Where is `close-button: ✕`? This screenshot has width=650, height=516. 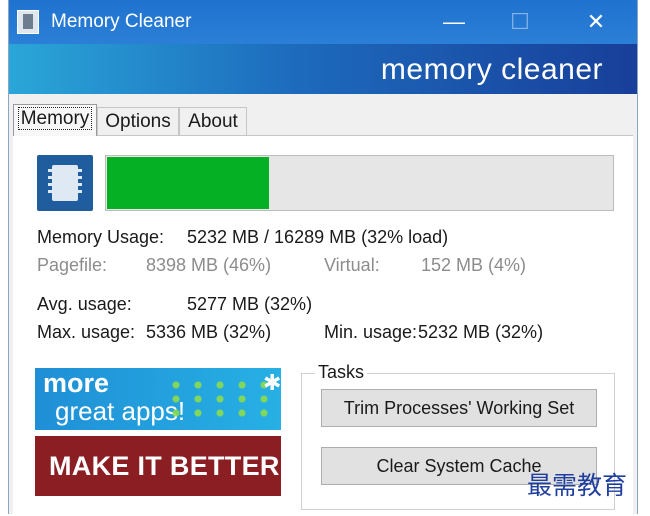
close-button: ✕ is located at coordinates (596, 22).